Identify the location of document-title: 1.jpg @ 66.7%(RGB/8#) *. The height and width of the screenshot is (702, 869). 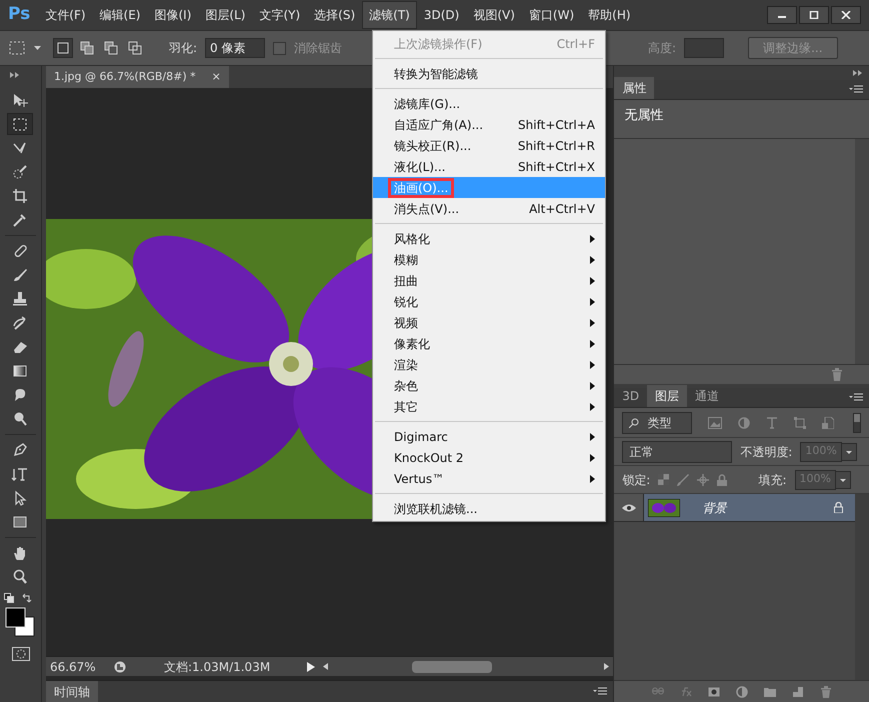
(125, 76).